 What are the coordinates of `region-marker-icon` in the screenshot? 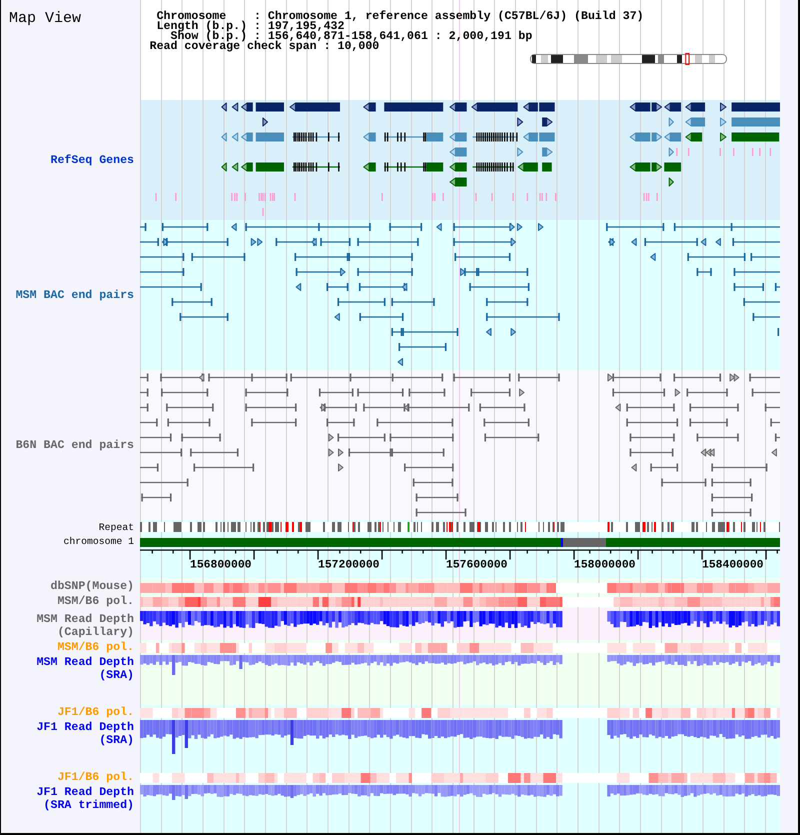 It's located at (687, 58).